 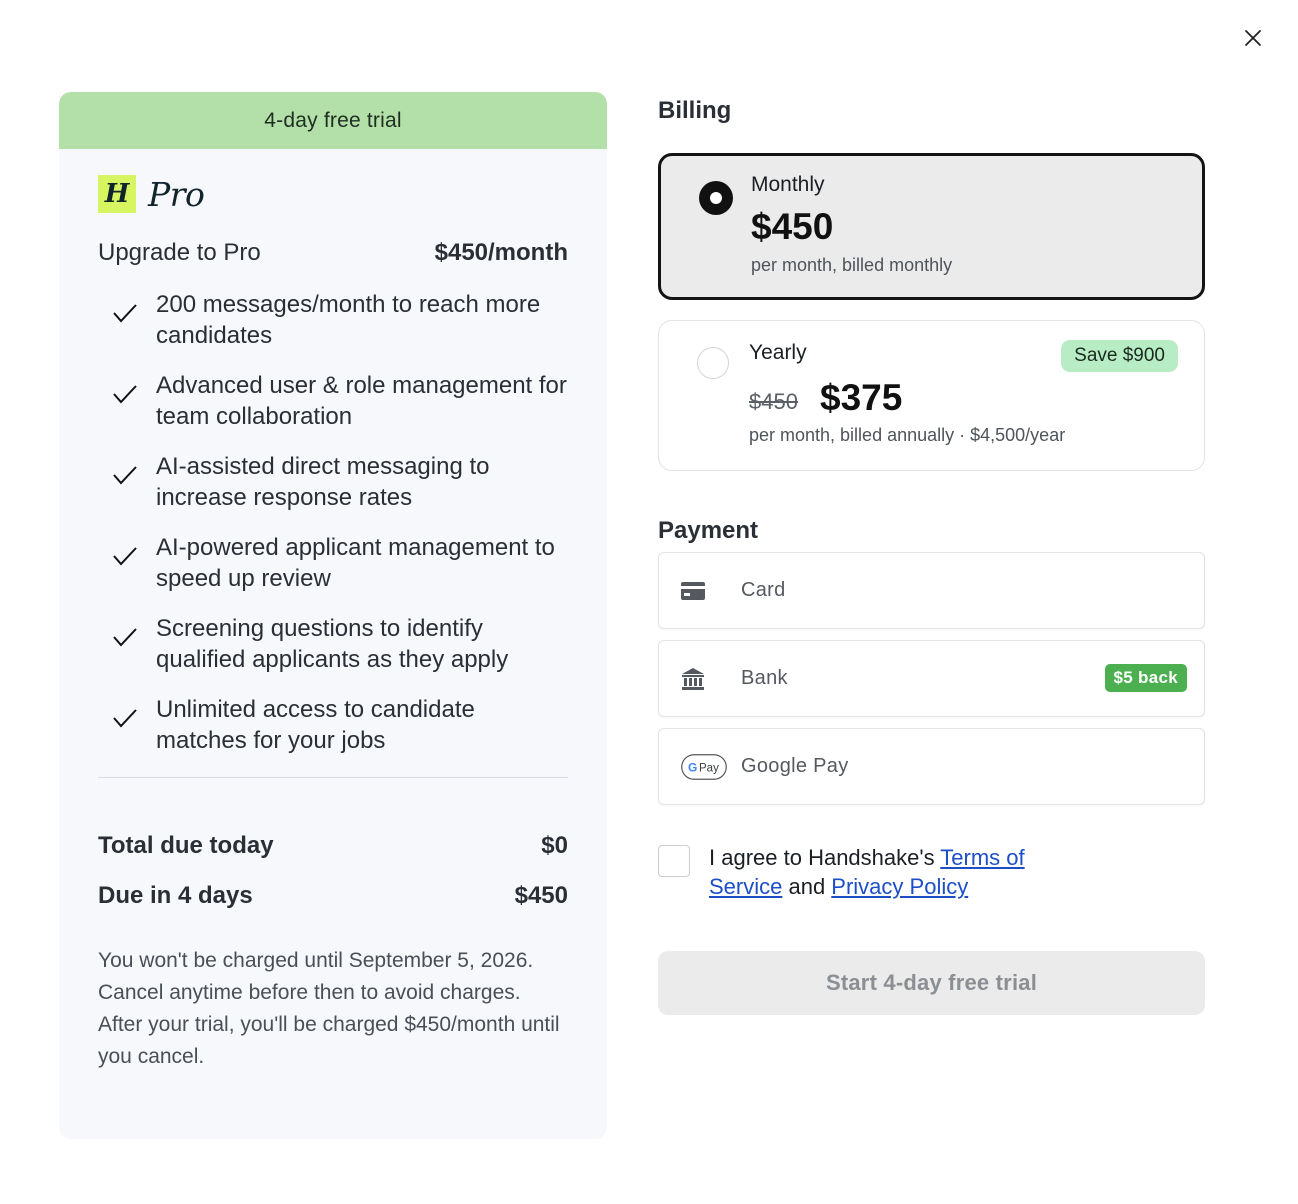 I want to click on close-button, so click(x=1253, y=38).